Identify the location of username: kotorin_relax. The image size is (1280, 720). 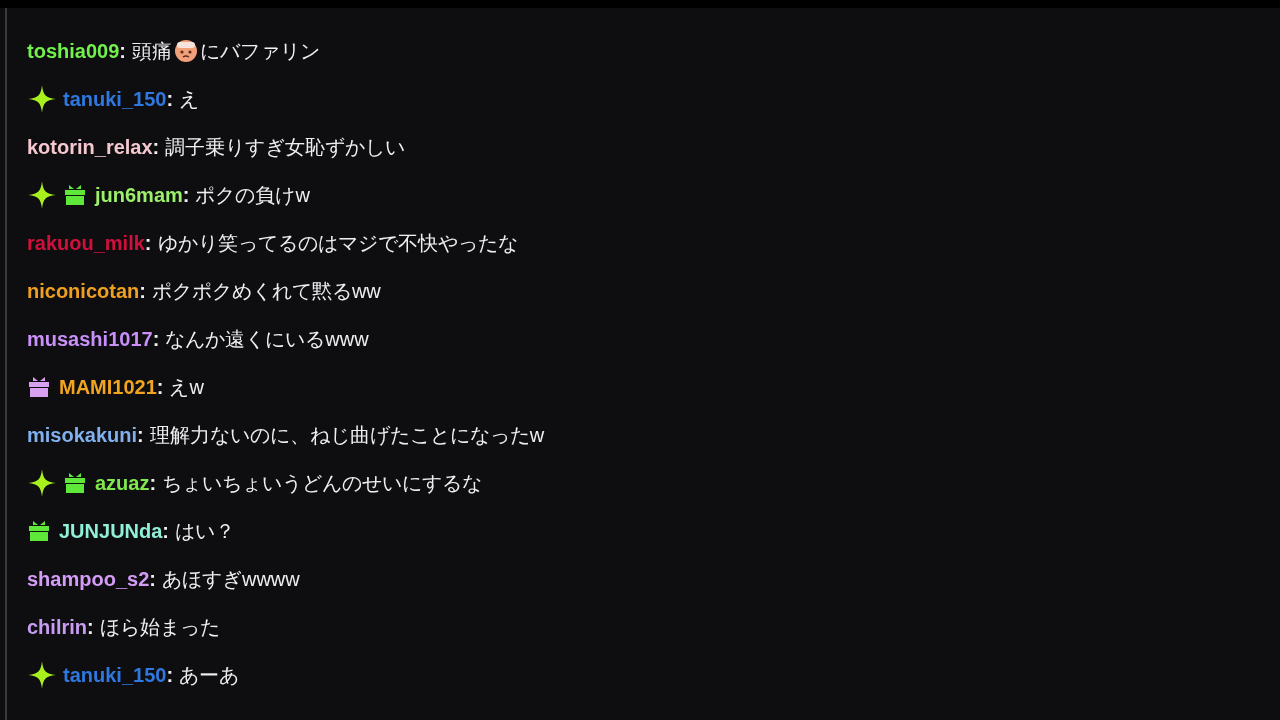
(90, 147).